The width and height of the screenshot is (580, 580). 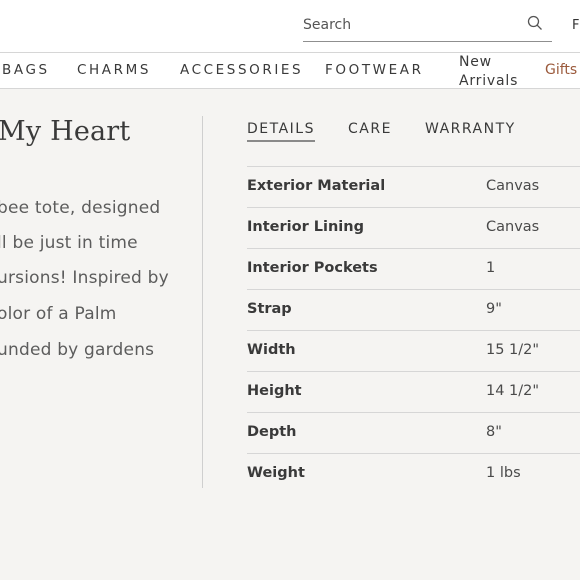 What do you see at coordinates (494, 432) in the screenshot?
I see `spec-value: 8"` at bounding box center [494, 432].